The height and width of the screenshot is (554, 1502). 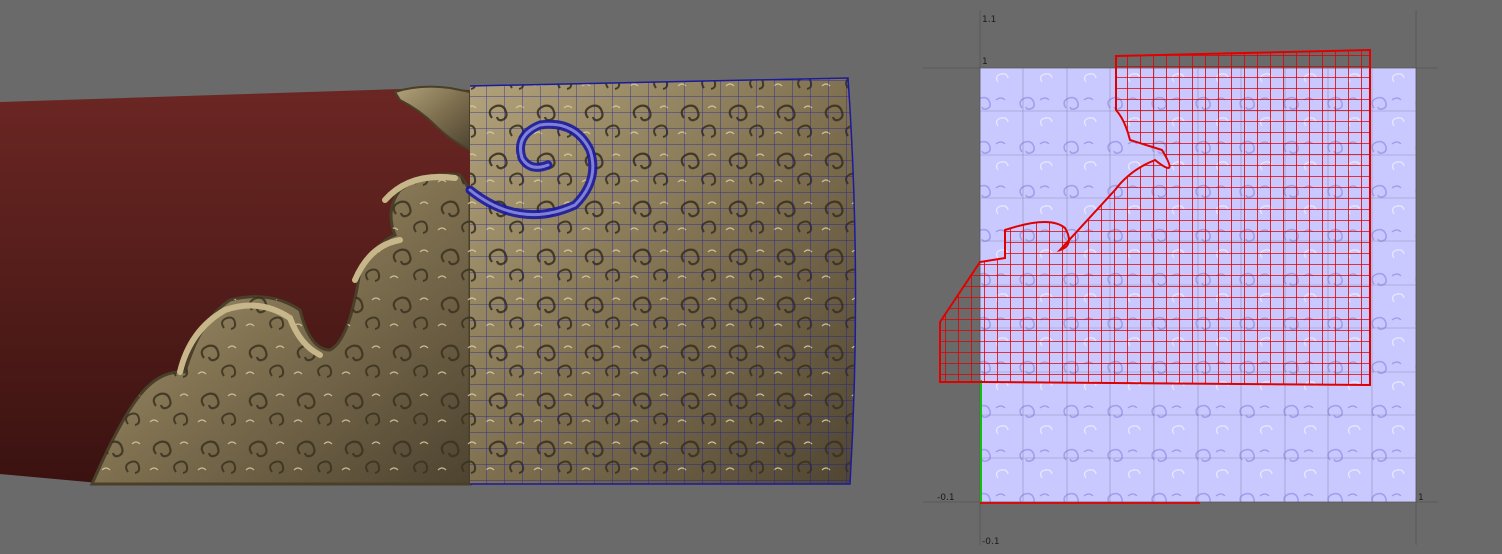 I want to click on uv-label-top: 1.1, so click(x=989, y=20).